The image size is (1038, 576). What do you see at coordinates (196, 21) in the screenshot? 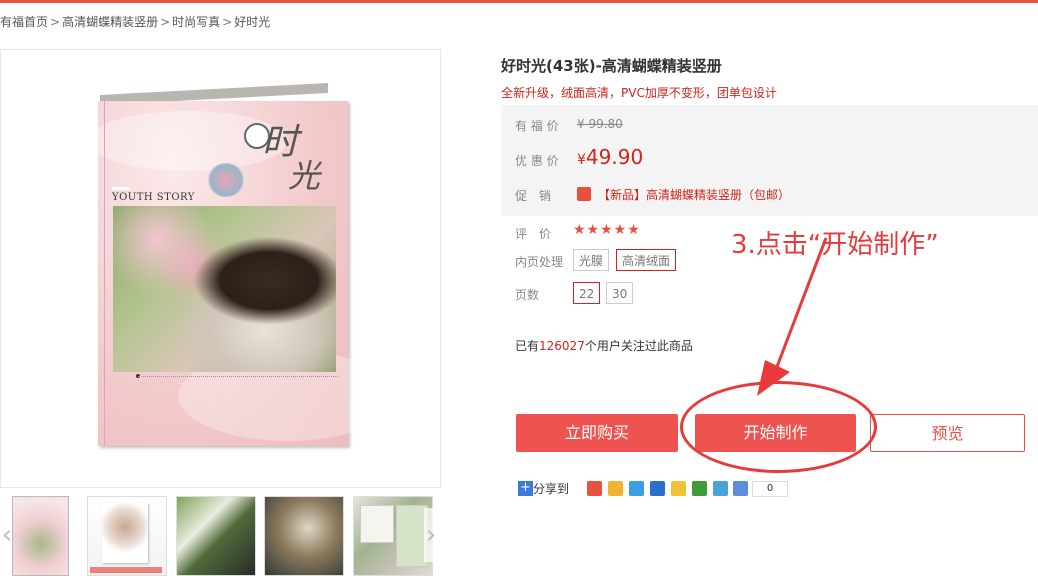
I see `breadcrumb-subcategory: 时尚写真` at bounding box center [196, 21].